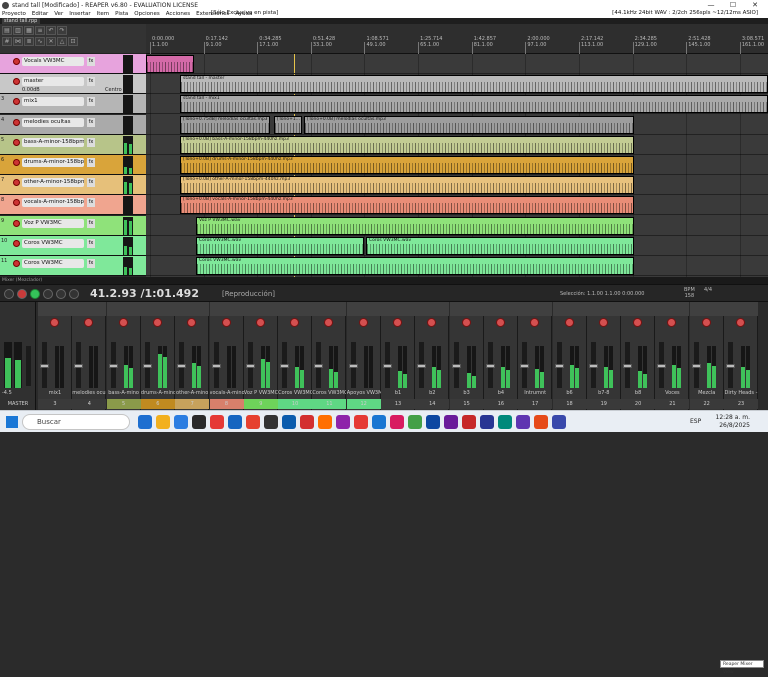 The height and width of the screenshot is (677, 768). I want to click on play-button, so click(35, 294).